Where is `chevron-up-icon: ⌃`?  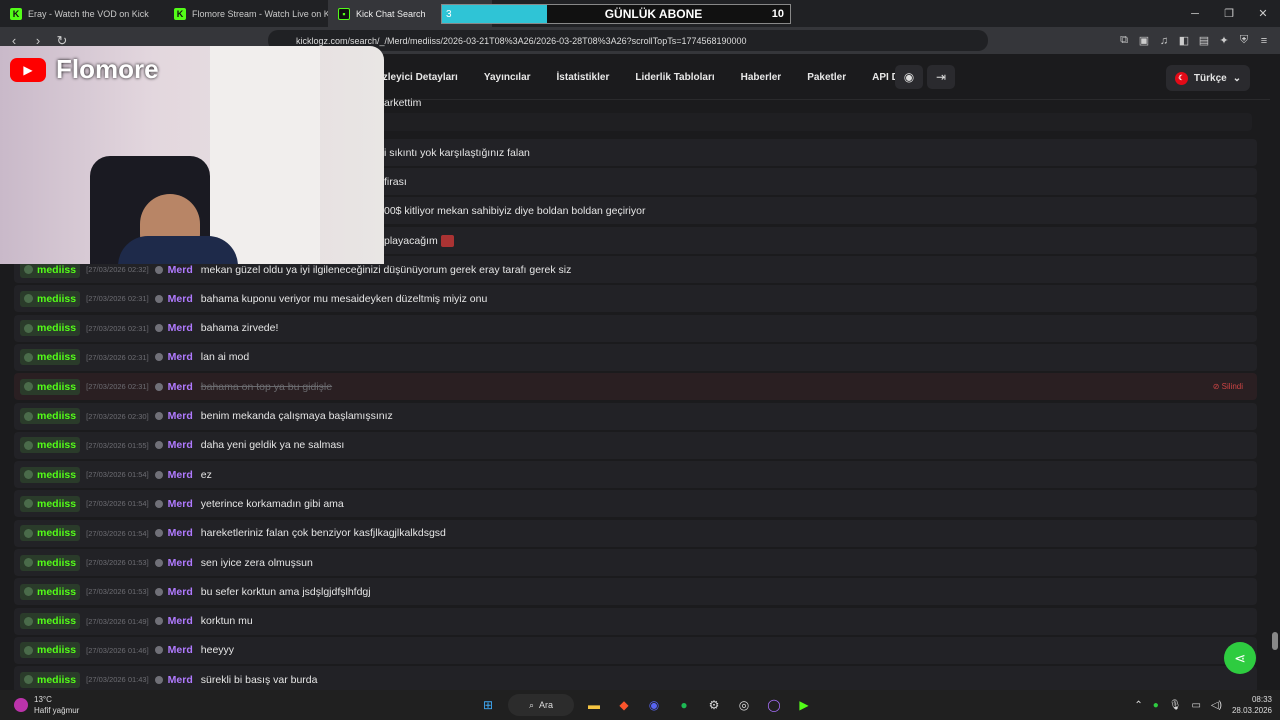
chevron-up-icon: ⌃ is located at coordinates (1138, 705).